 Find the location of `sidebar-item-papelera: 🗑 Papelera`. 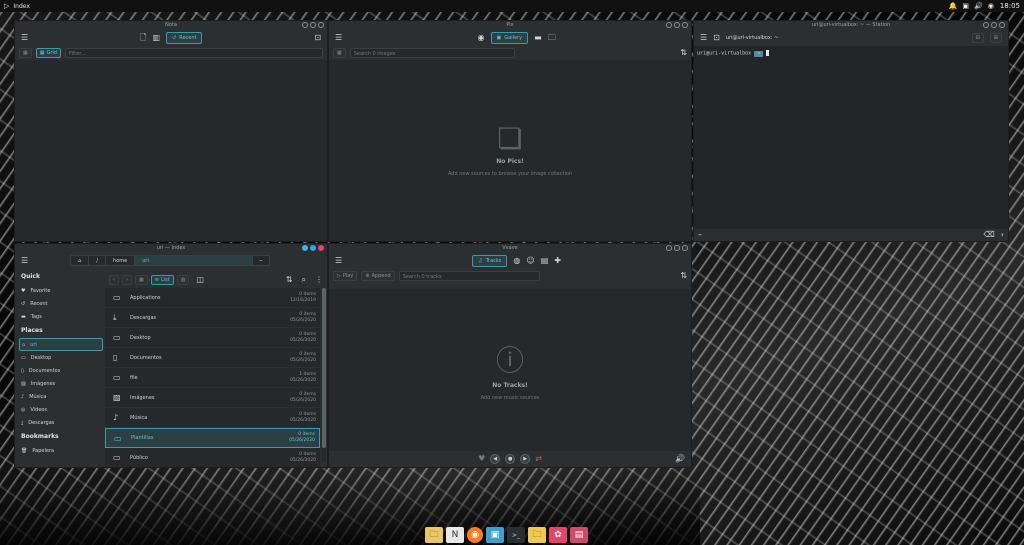

sidebar-item-papelera: 🗑 Papelera is located at coordinates (61, 450).